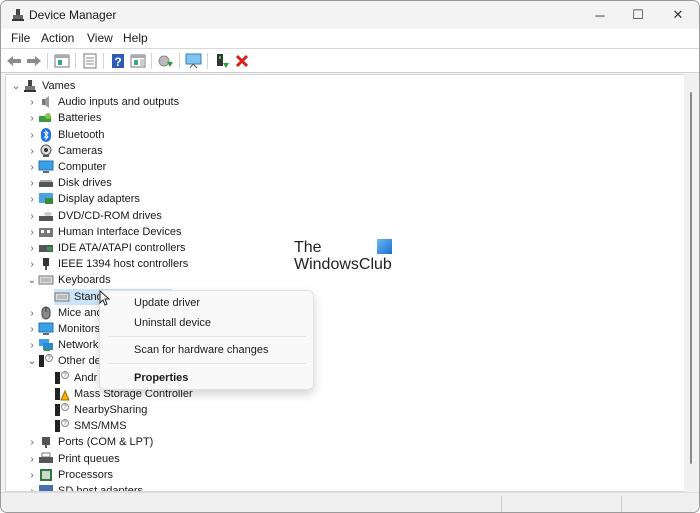 This screenshot has height=513, width=700. What do you see at coordinates (86, 475) in the screenshot?
I see `tree-item-label: Processors` at bounding box center [86, 475].